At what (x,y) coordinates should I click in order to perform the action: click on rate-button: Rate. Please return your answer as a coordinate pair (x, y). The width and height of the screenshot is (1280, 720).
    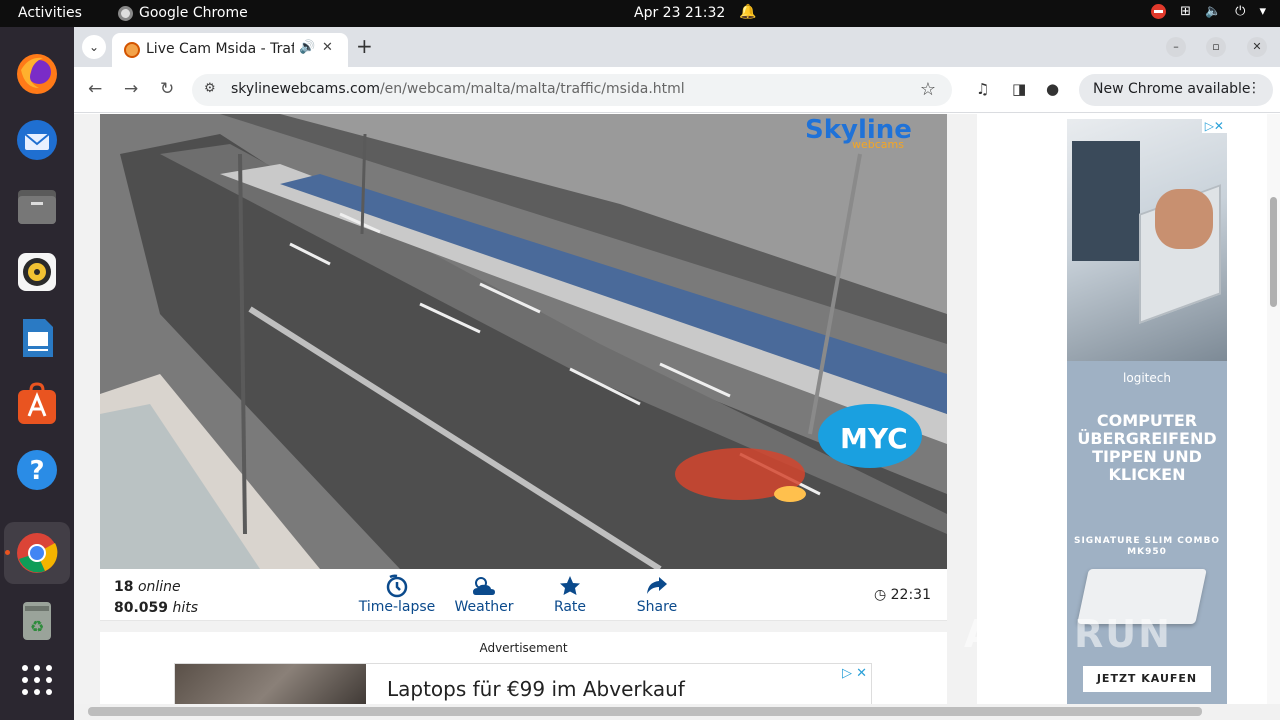
    Looking at the image, I should click on (570, 594).